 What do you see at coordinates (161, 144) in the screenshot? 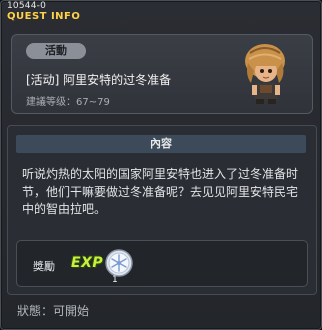
I see `content-header: 內容` at bounding box center [161, 144].